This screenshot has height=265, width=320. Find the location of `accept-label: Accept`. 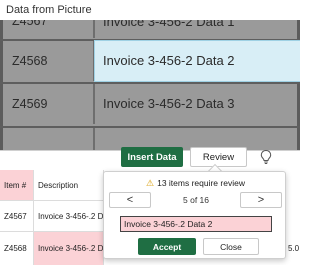

accept-label: Accept is located at coordinates (167, 246).